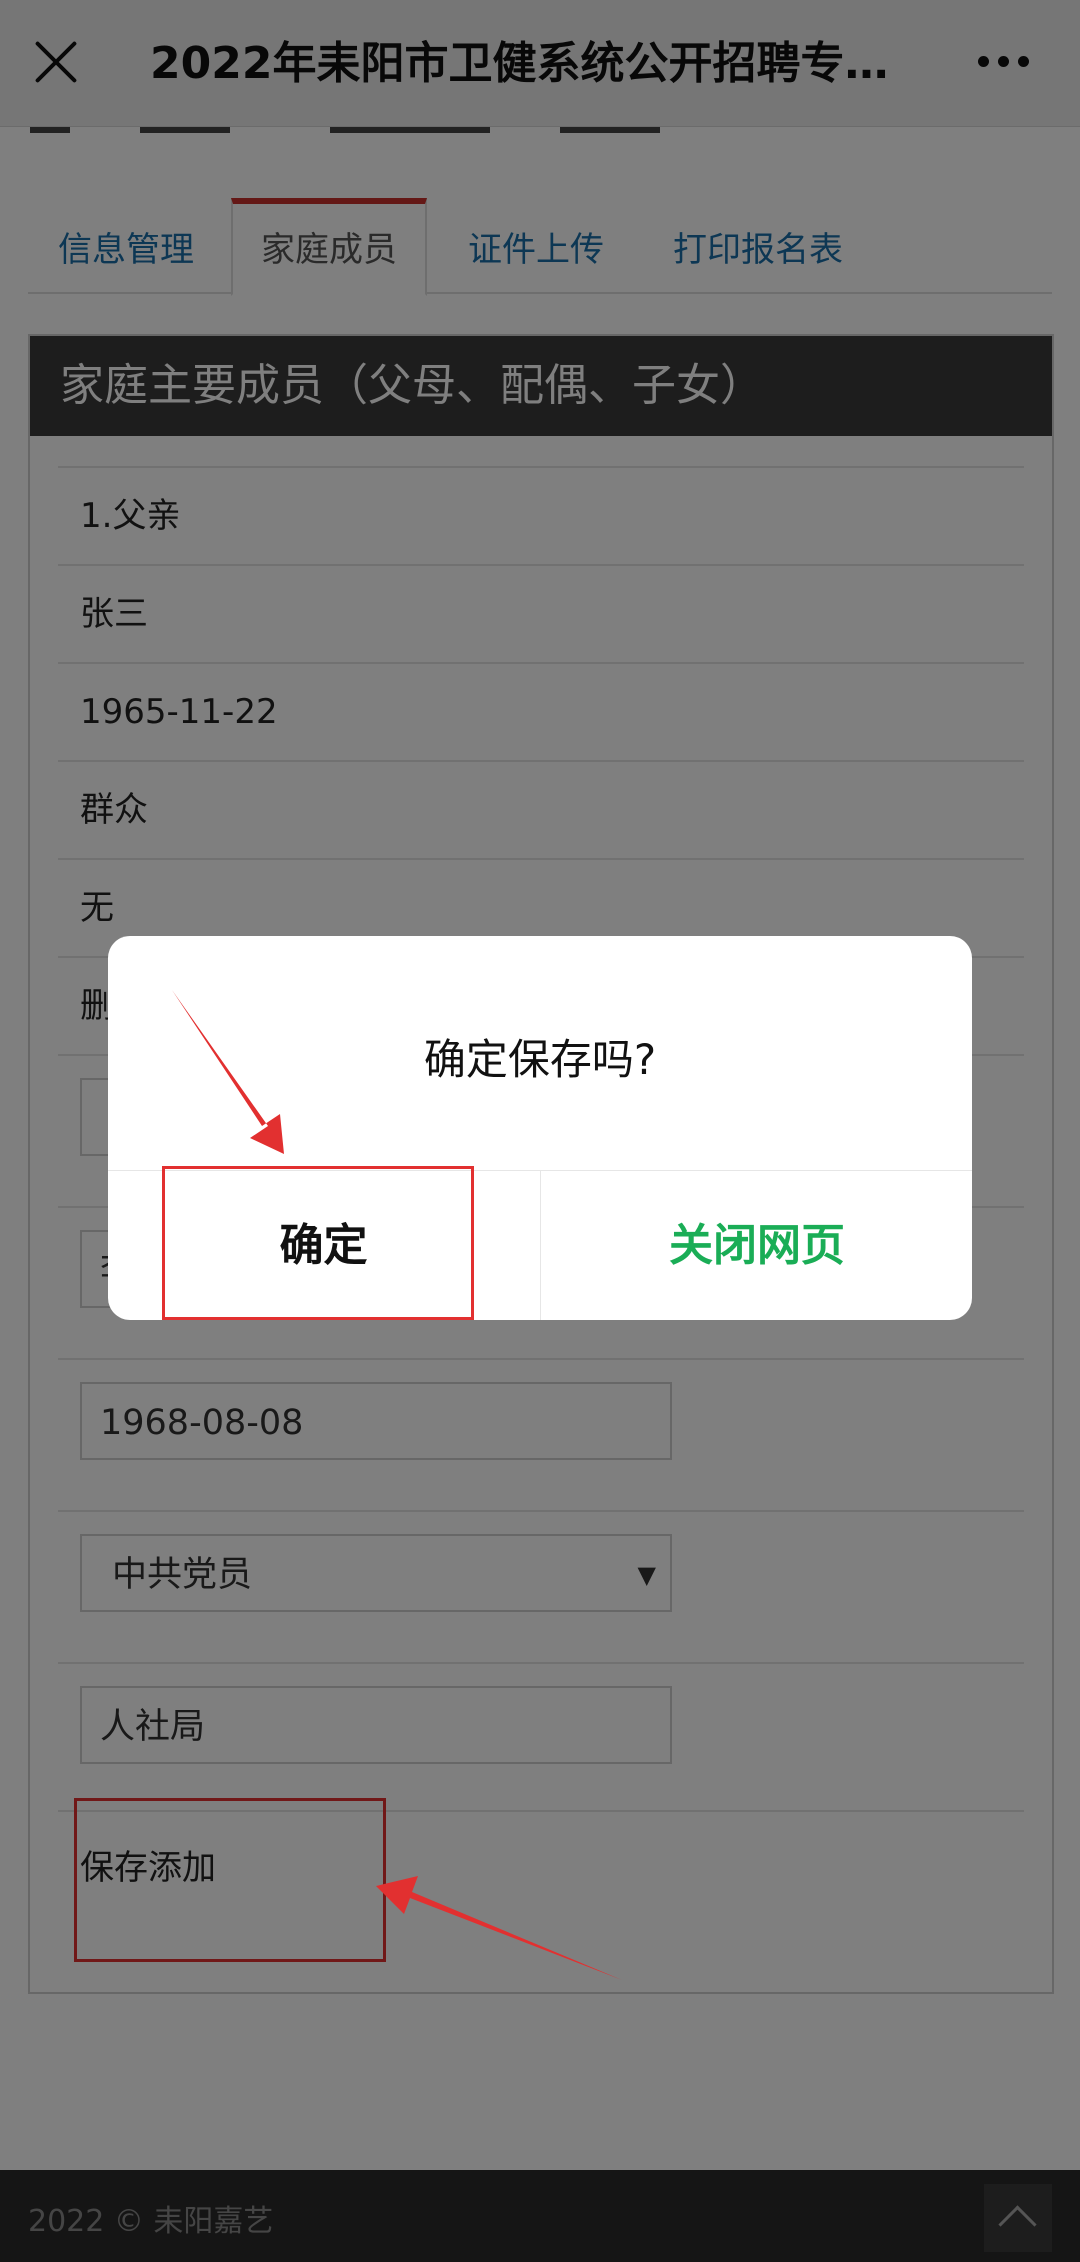  Describe the element at coordinates (499, 1928) in the screenshot. I see `annotation-arrow-to-save` at that location.